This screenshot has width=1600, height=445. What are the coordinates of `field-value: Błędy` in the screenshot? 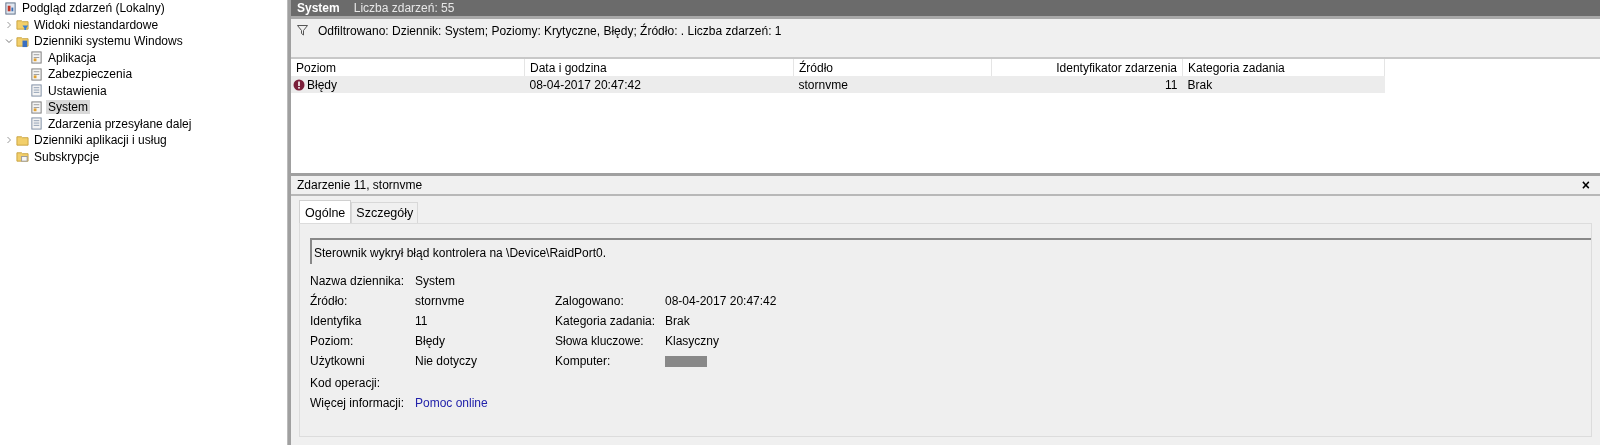 It's located at (431, 341).